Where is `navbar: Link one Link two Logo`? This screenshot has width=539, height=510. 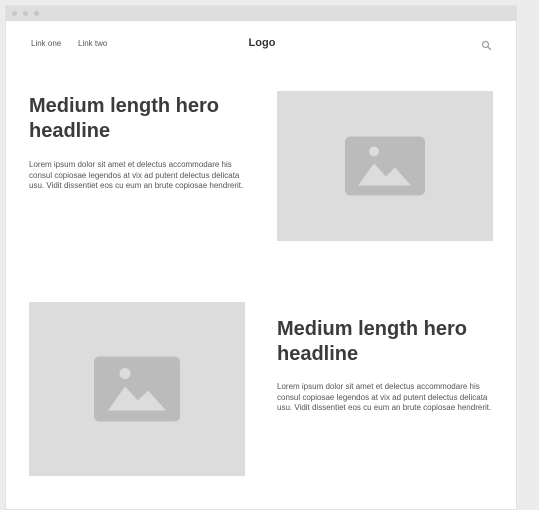 navbar: Link one Link two Logo is located at coordinates (261, 44).